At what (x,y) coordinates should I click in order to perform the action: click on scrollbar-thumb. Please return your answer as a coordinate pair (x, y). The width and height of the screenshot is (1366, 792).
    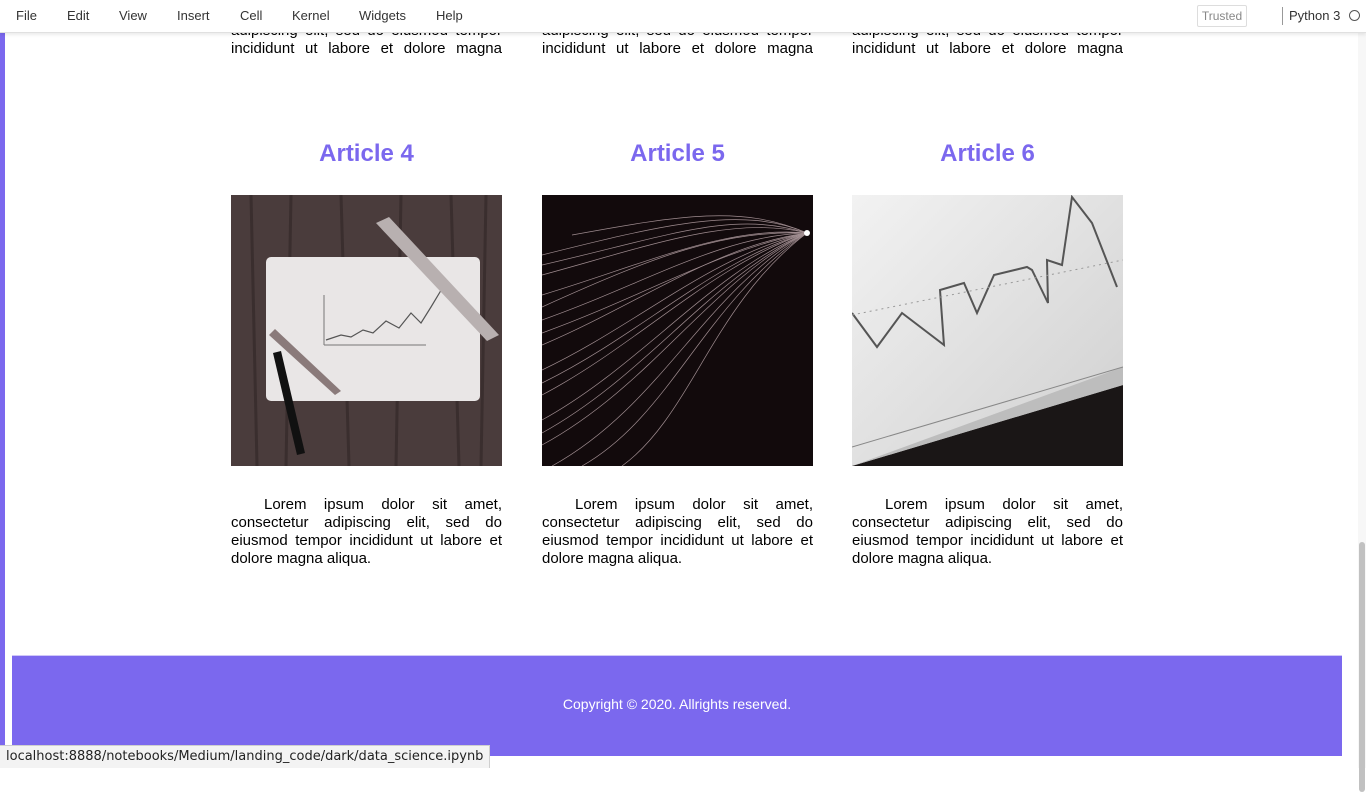
    Looking at the image, I should click on (1362, 667).